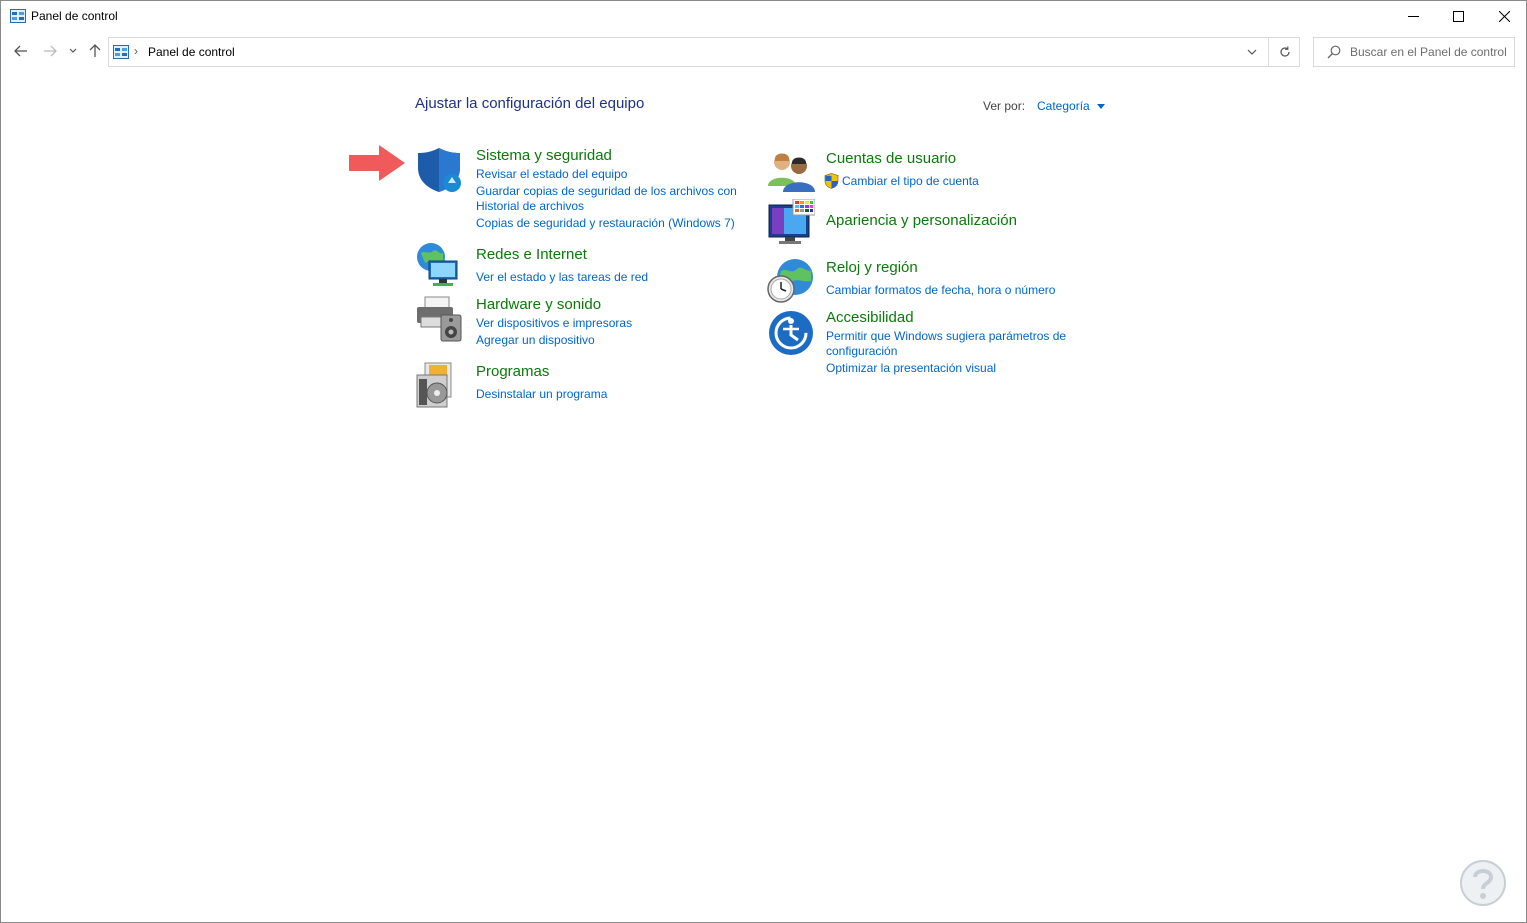 The height and width of the screenshot is (923, 1527). Describe the element at coordinates (535, 340) in the screenshot. I see `link-agregar-dispositivo: Agregar un dispositivo` at that location.